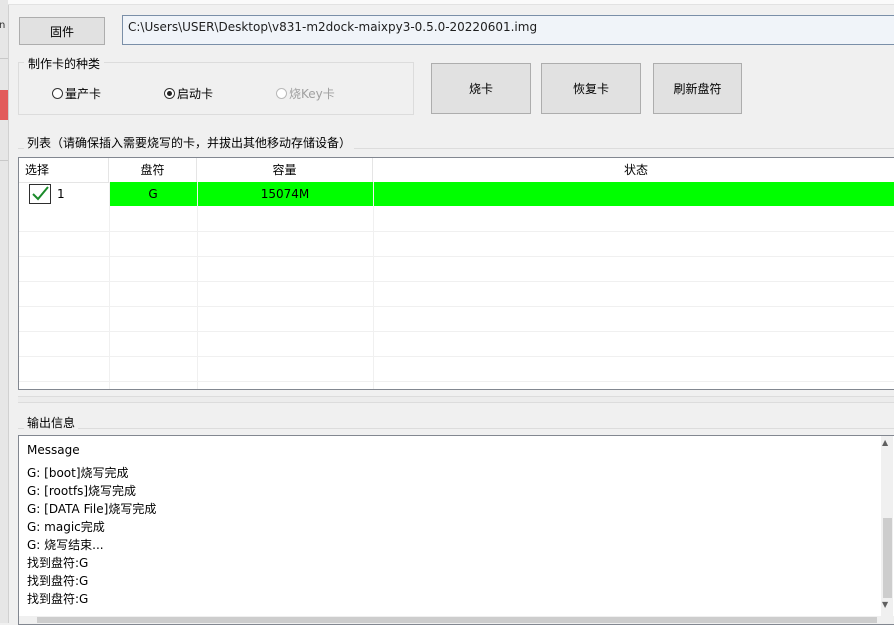 This screenshot has width=894, height=625. I want to click on scroll-down-icon: ▼, so click(885, 604).